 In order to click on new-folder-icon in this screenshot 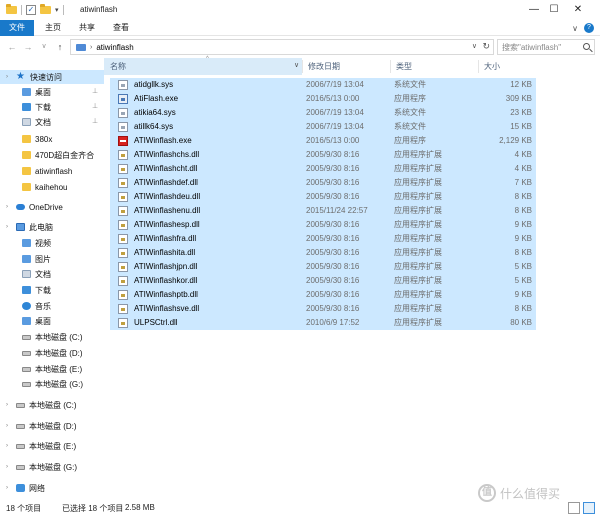, I will do `click(45, 9)`.